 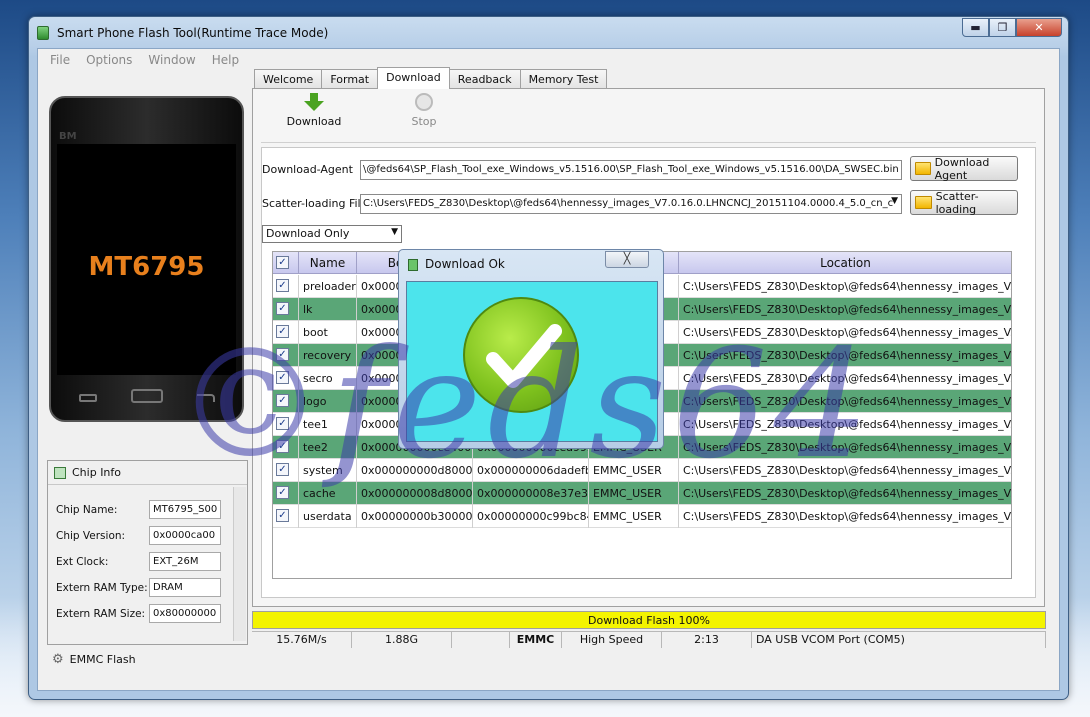 What do you see at coordinates (328, 263) in the screenshot?
I see `header-name: Name` at bounding box center [328, 263].